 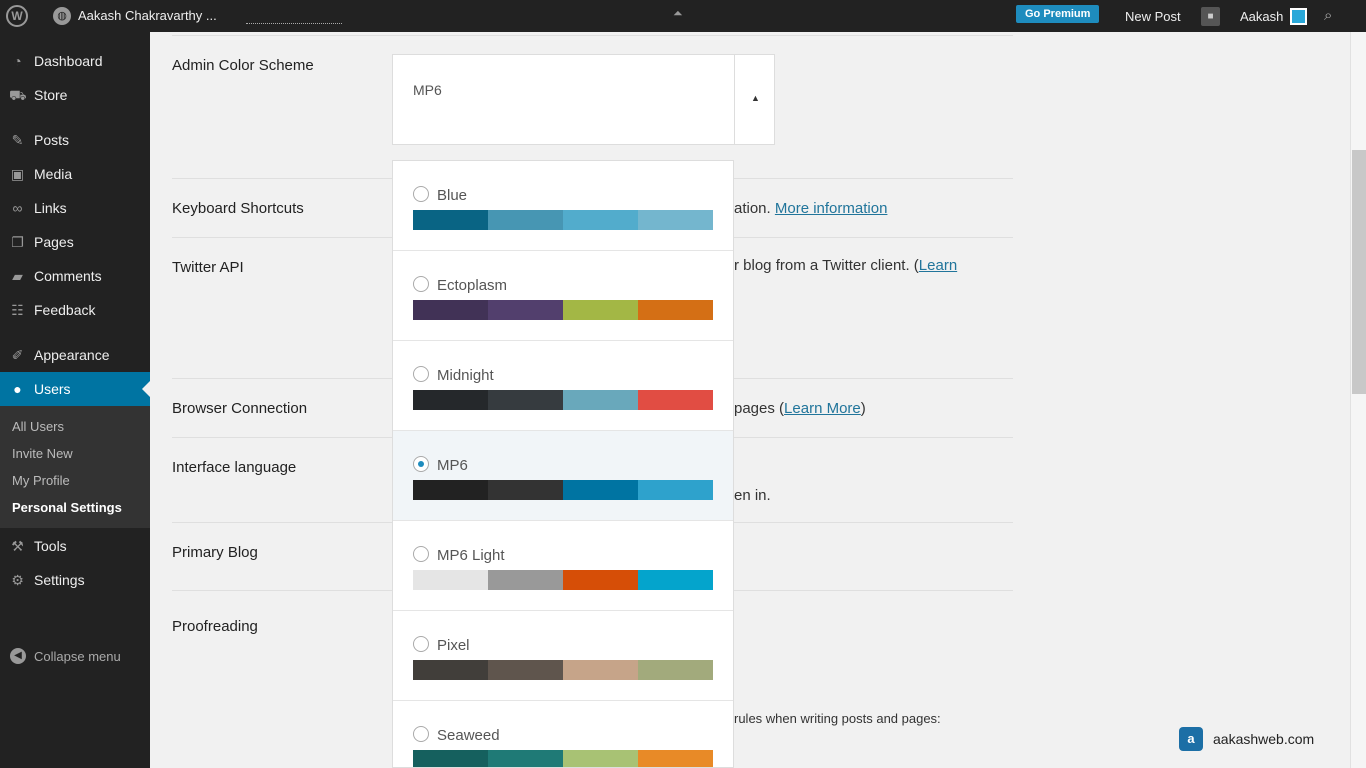 I want to click on collapse-menu-button: ◀ Collapse menu, so click(x=75, y=656).